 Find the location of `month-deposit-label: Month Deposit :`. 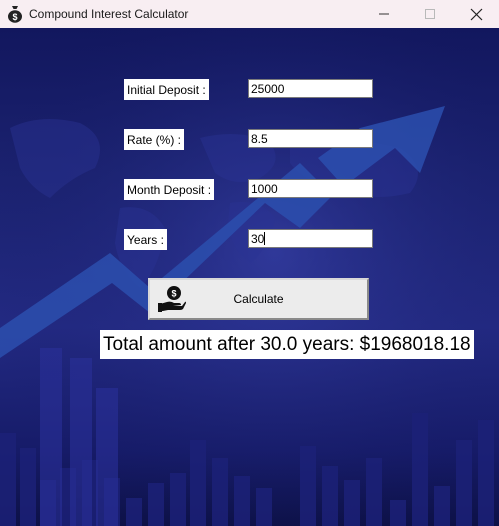

month-deposit-label: Month Deposit : is located at coordinates (169, 189).